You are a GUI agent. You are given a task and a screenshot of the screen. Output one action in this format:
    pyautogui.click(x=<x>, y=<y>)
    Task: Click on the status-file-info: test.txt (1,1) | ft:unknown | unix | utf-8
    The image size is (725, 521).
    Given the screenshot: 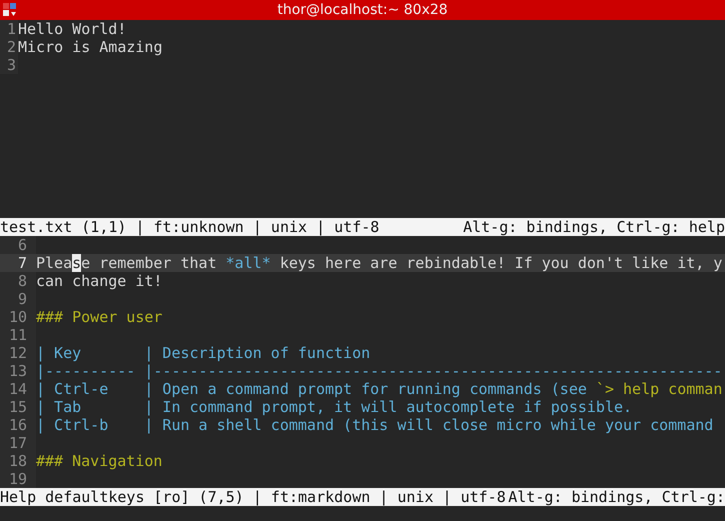 What is the action you would take?
    pyautogui.click(x=190, y=227)
    